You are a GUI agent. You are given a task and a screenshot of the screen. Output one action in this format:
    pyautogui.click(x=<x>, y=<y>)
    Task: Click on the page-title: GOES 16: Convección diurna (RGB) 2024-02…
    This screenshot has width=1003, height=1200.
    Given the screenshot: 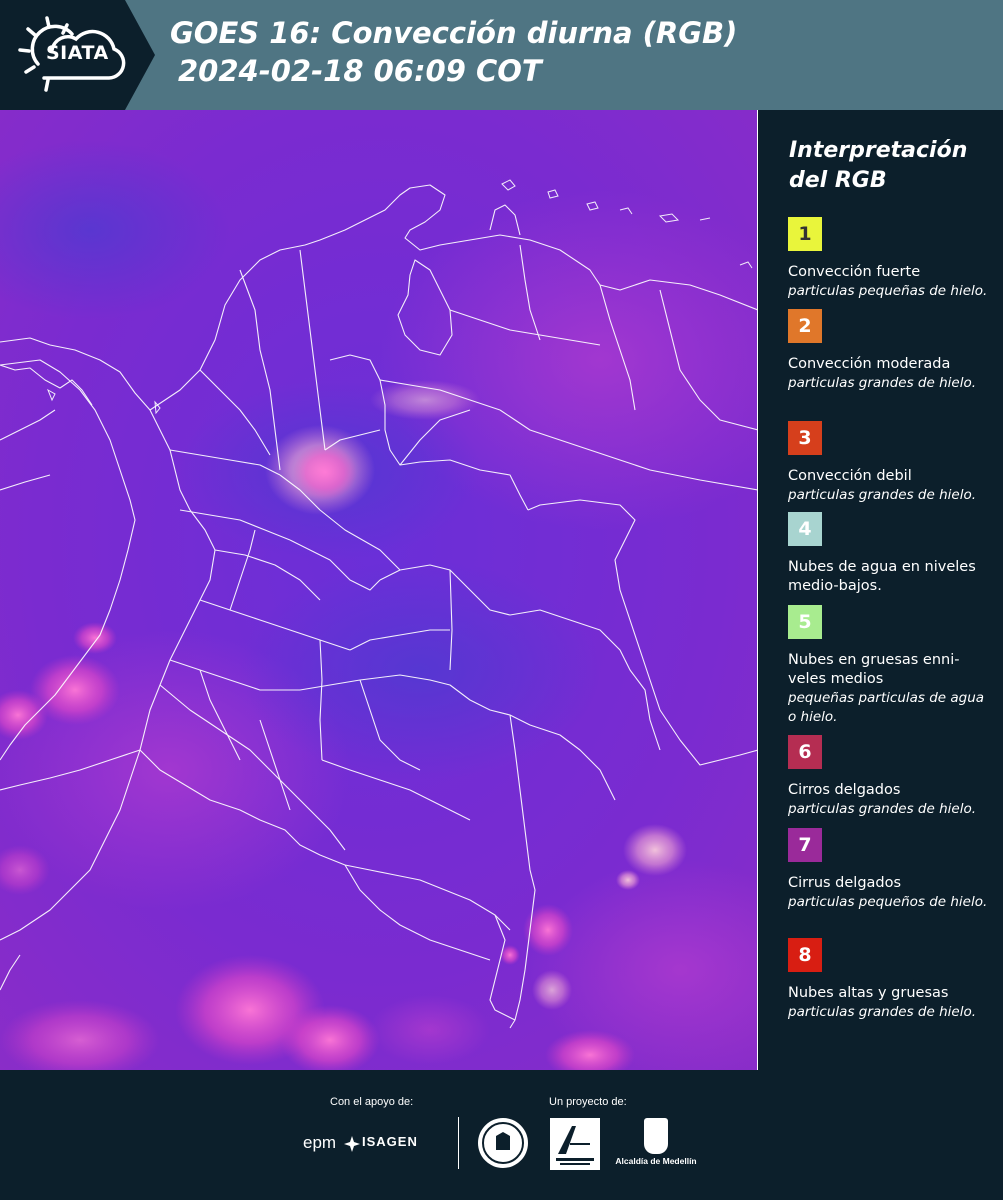 What is the action you would take?
    pyautogui.click(x=453, y=52)
    